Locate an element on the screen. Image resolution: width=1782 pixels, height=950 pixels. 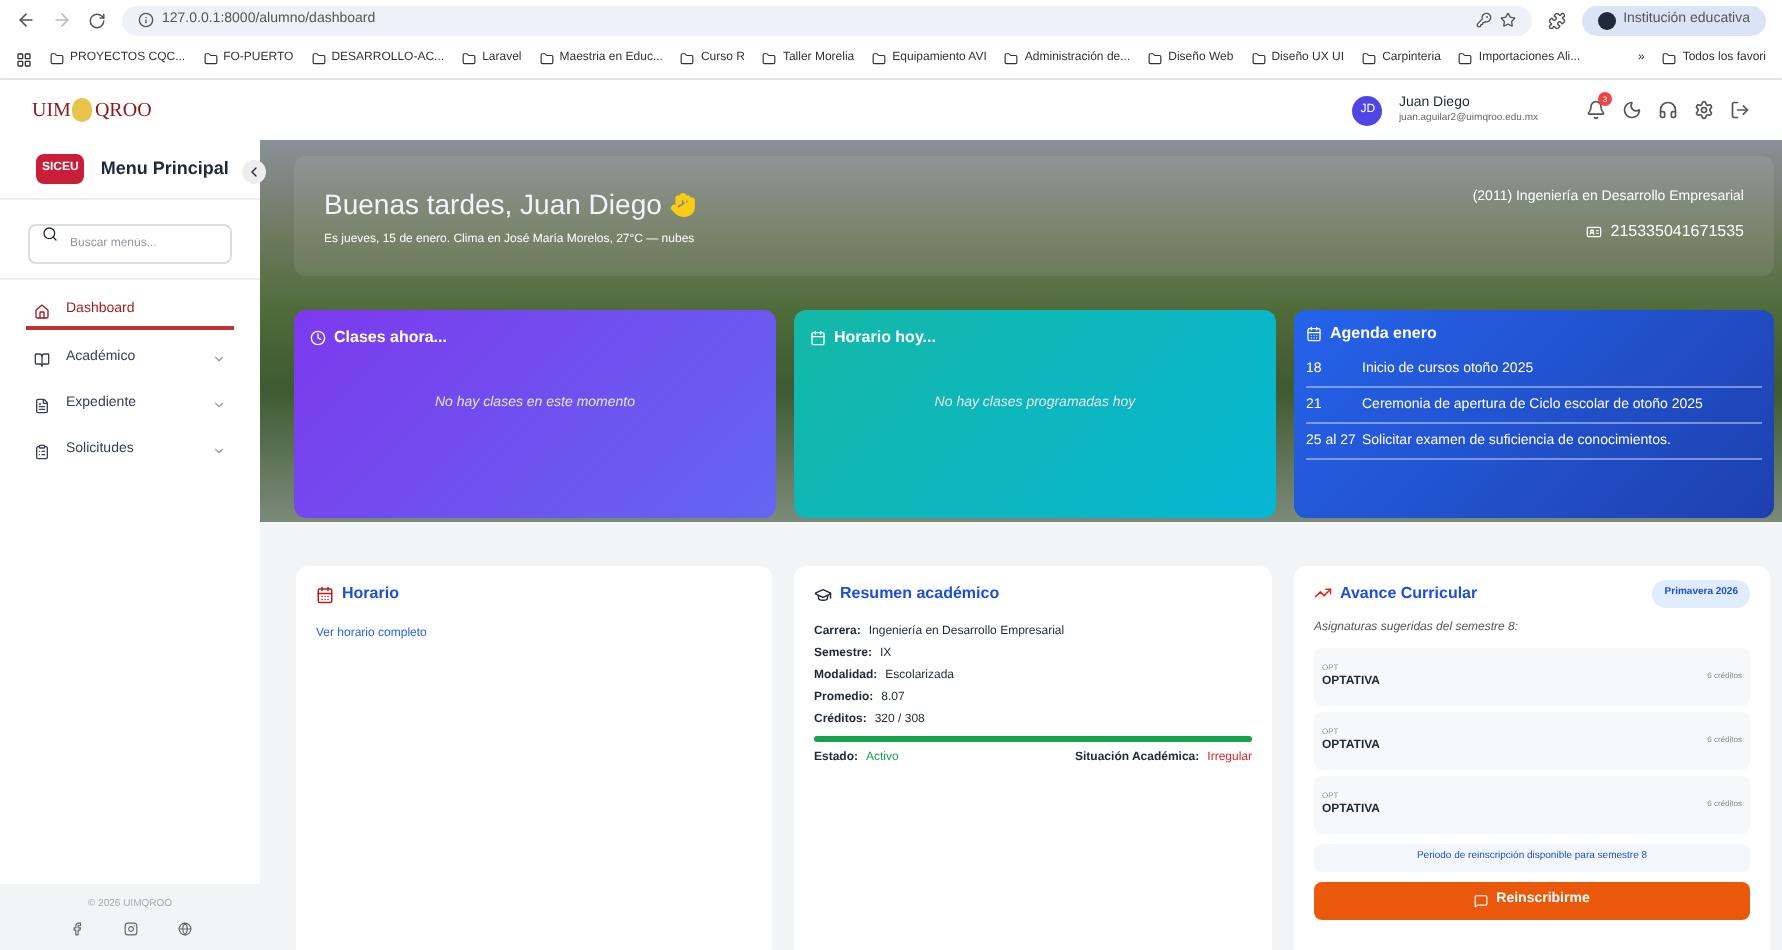
headphones-icon is located at coordinates (1668, 110).